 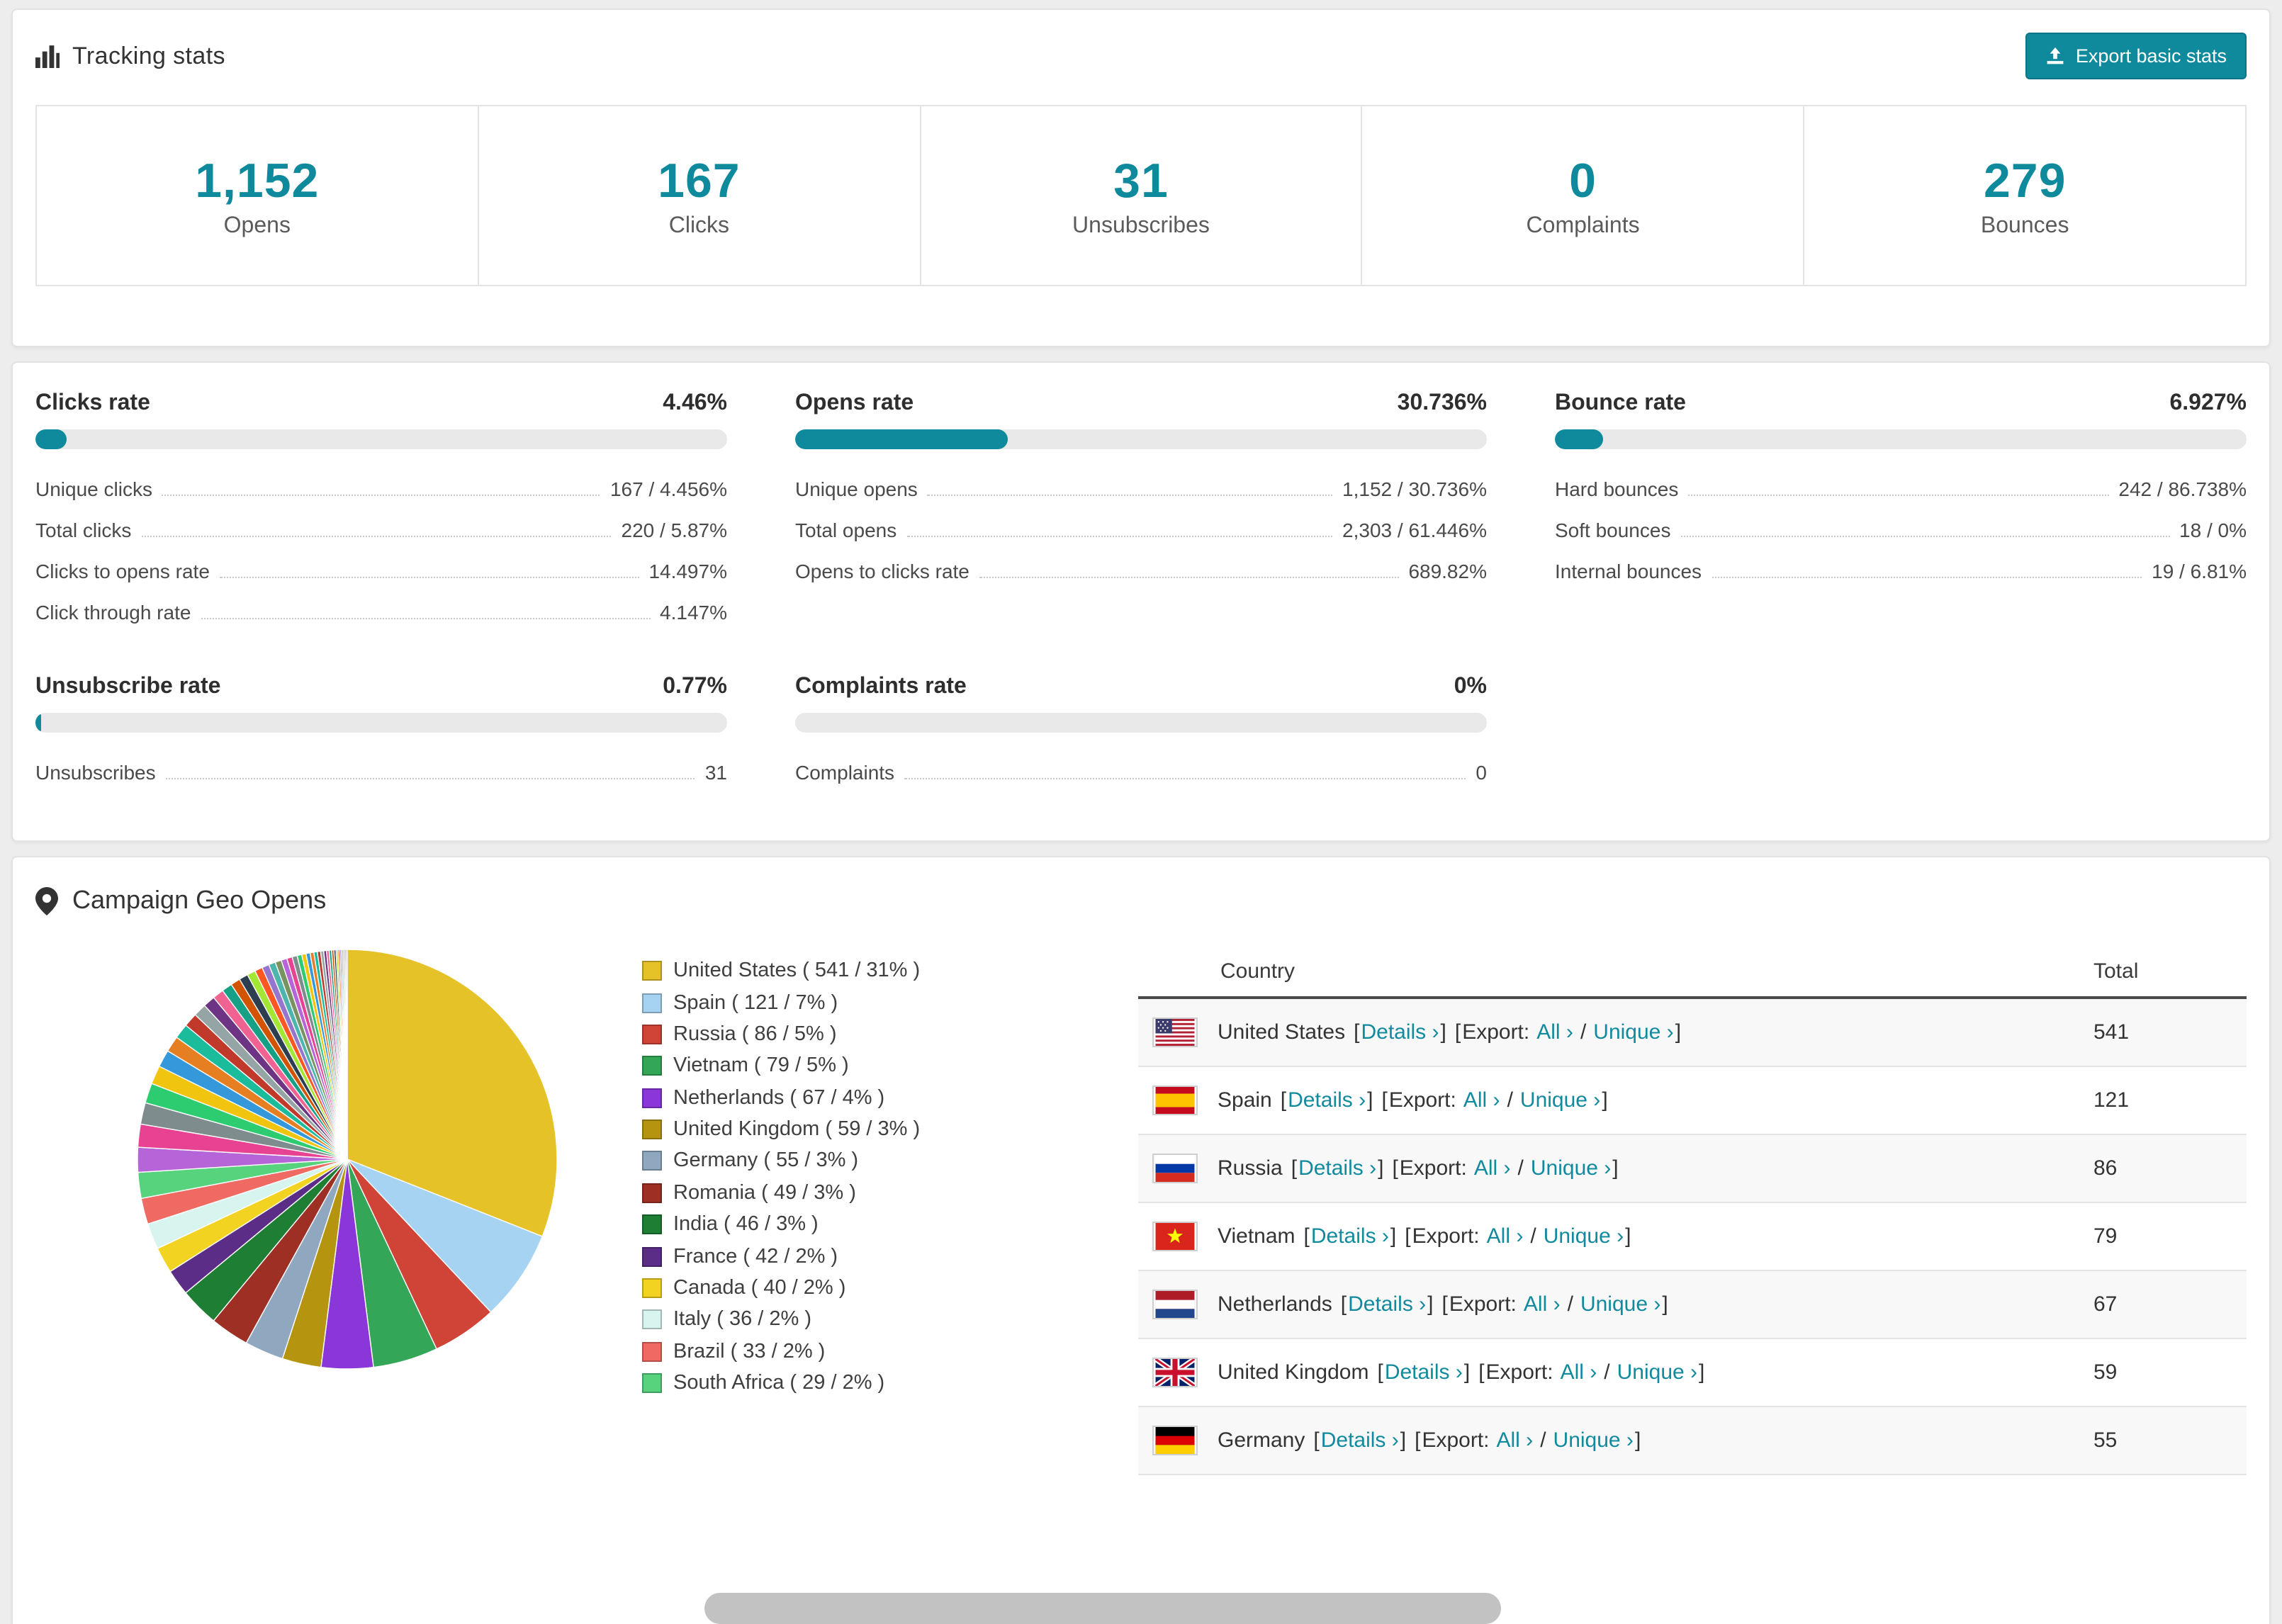 I want to click on complaints-rate-progressbar, so click(x=1141, y=723).